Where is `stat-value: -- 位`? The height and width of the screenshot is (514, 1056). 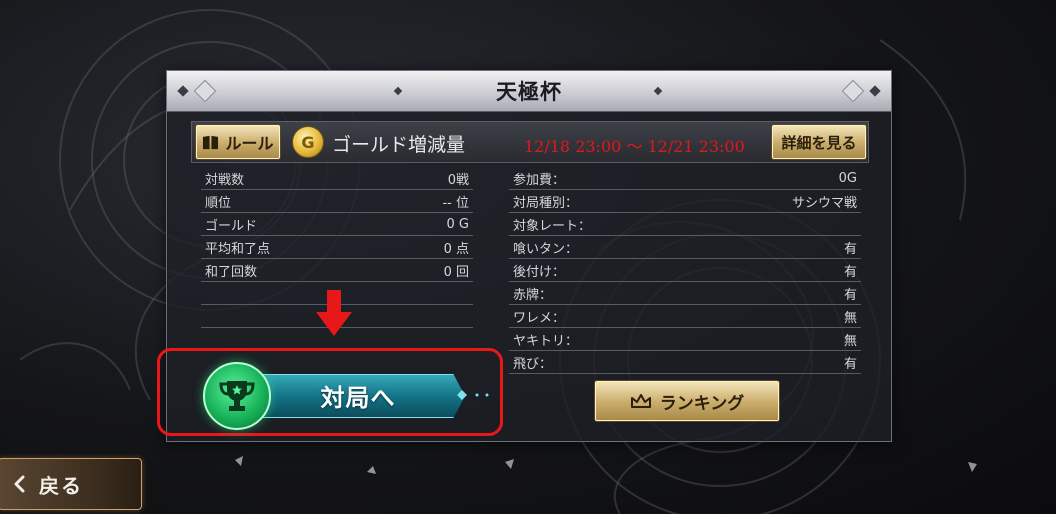 stat-value: -- 位 is located at coordinates (455, 203).